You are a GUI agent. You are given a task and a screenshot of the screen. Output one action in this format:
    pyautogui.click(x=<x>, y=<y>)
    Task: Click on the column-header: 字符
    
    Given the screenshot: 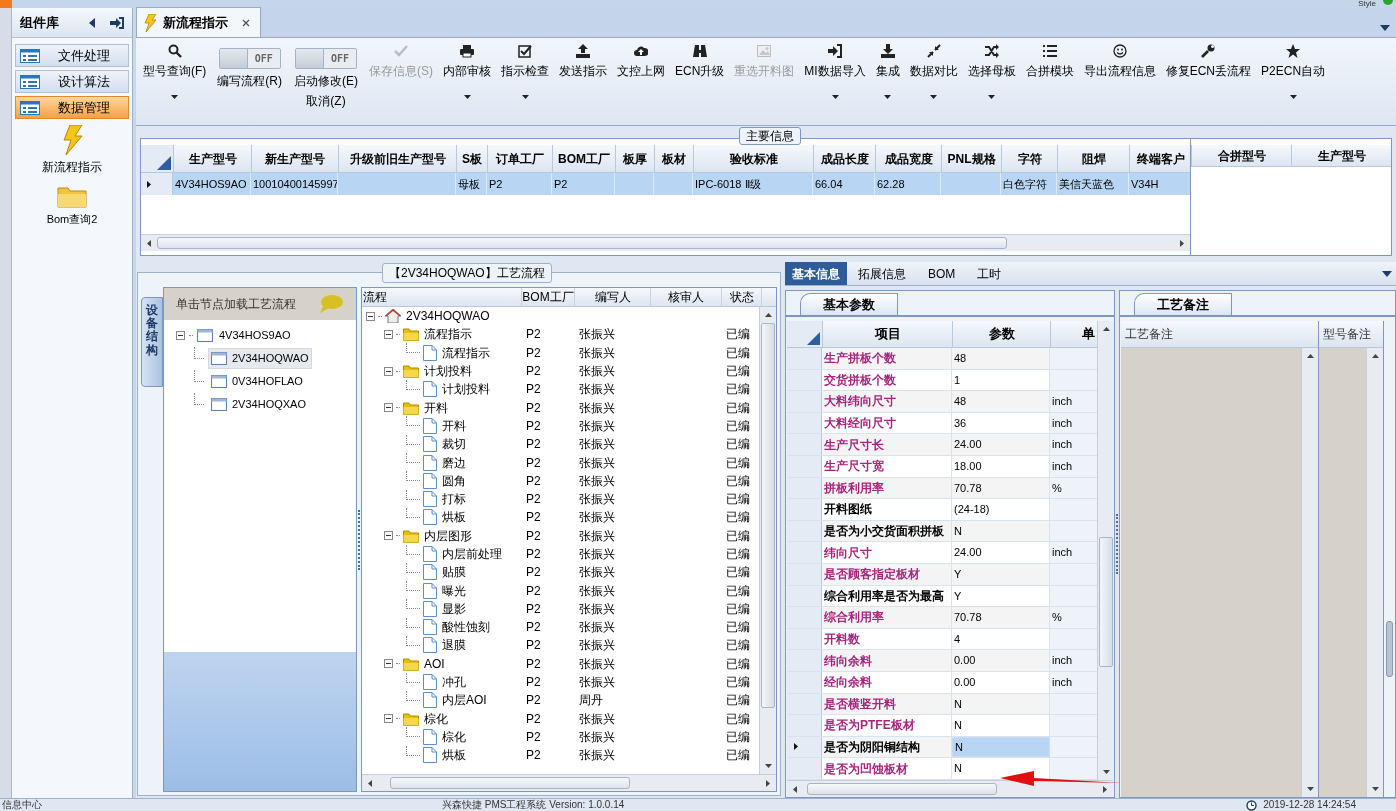 What is the action you would take?
    pyautogui.click(x=1029, y=158)
    